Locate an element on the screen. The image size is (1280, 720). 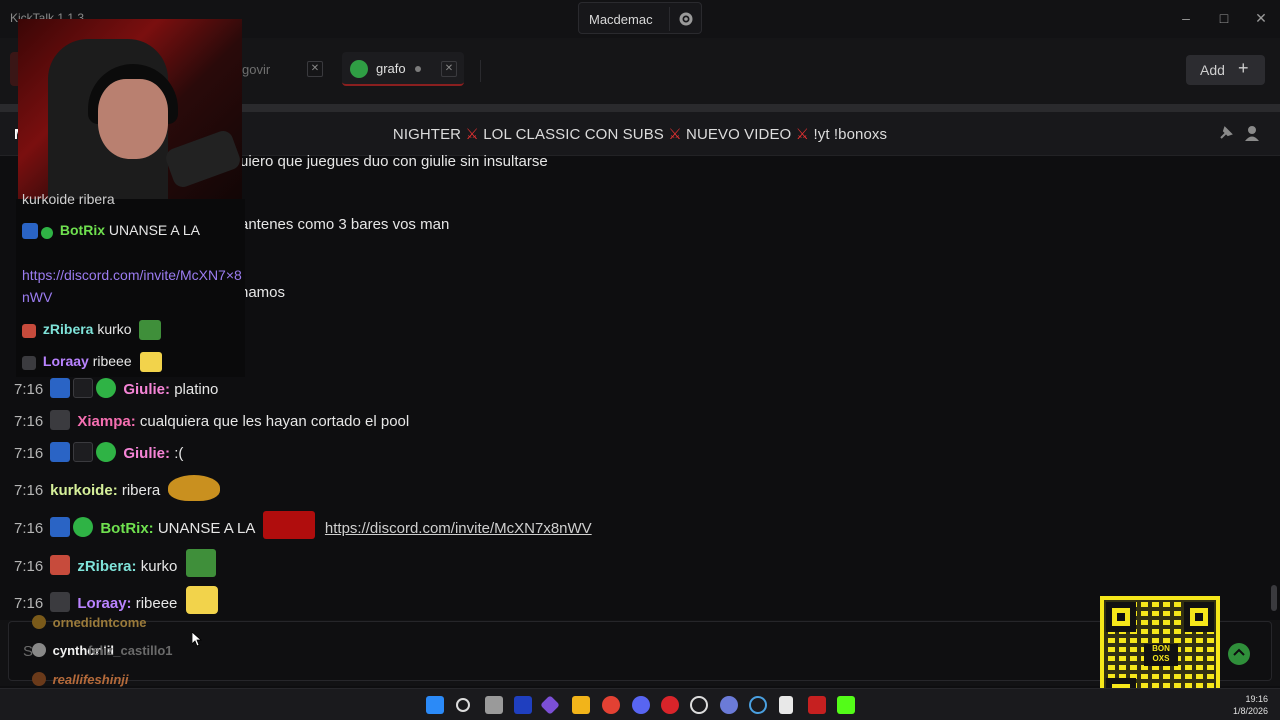
gear-icon is located at coordinates (686, 19).